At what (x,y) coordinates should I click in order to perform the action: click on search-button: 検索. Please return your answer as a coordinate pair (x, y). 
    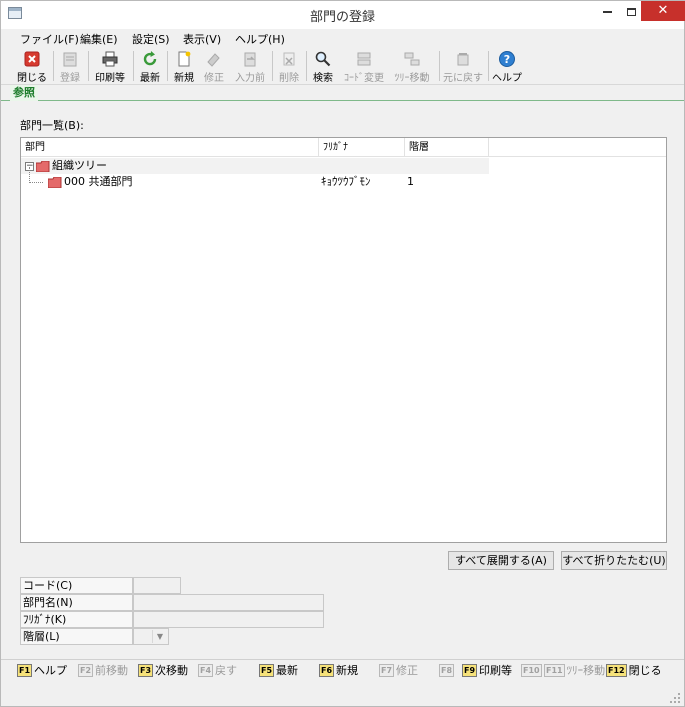
    Looking at the image, I should click on (323, 66).